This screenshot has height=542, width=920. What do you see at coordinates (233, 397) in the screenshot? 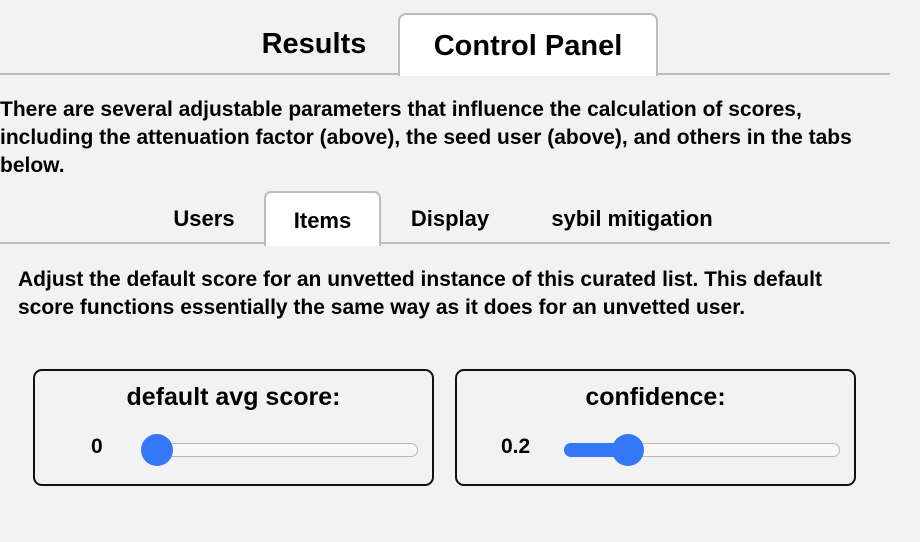
I see `default-avg-score-label: default avg score:` at bounding box center [233, 397].